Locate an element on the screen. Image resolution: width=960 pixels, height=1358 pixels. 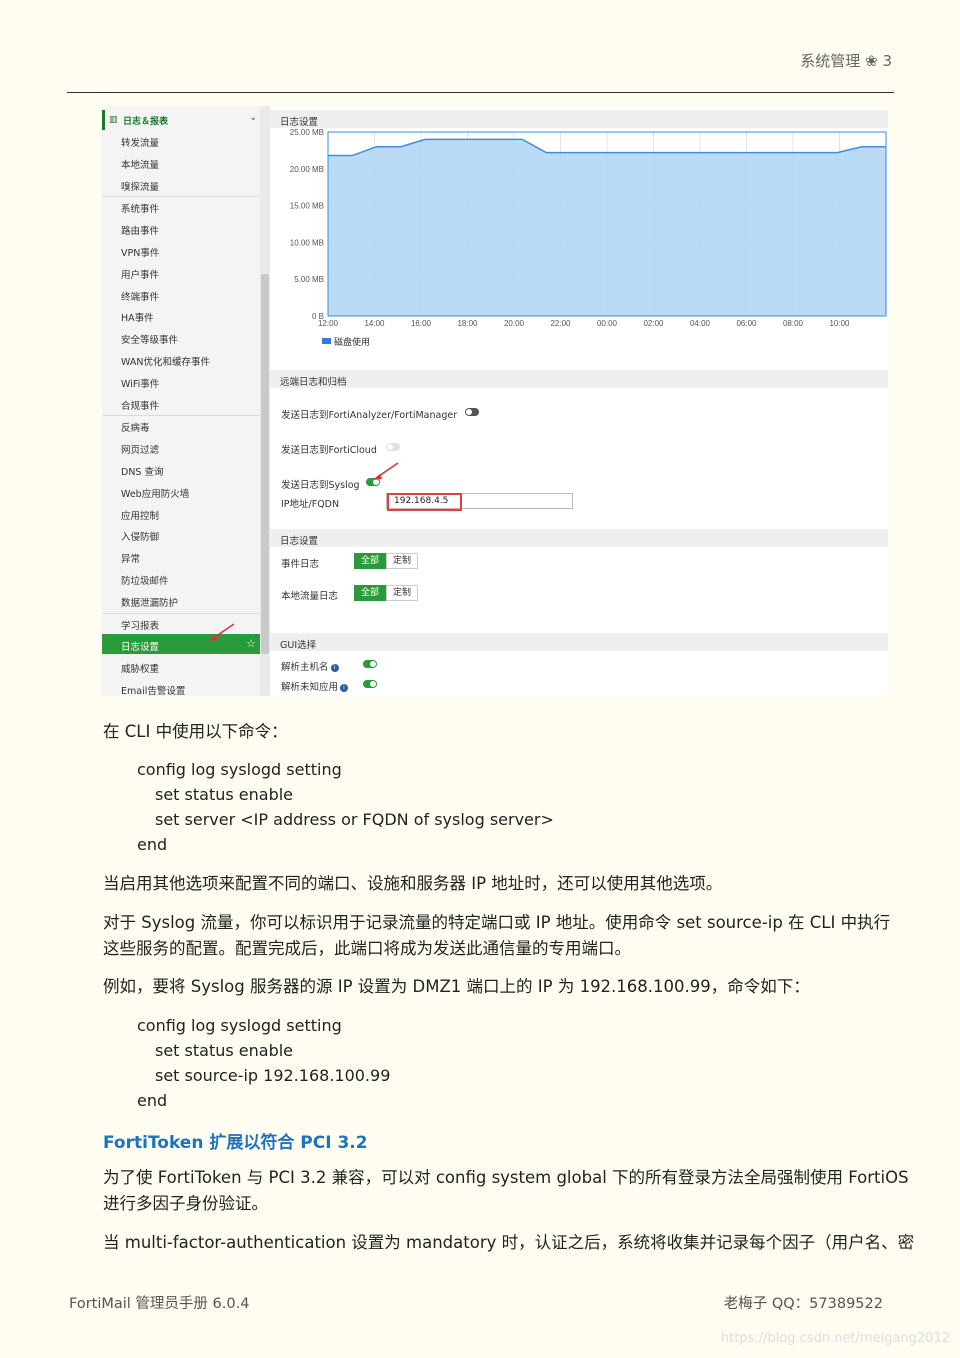
x-tick-label: 00:00 is located at coordinates (607, 323).